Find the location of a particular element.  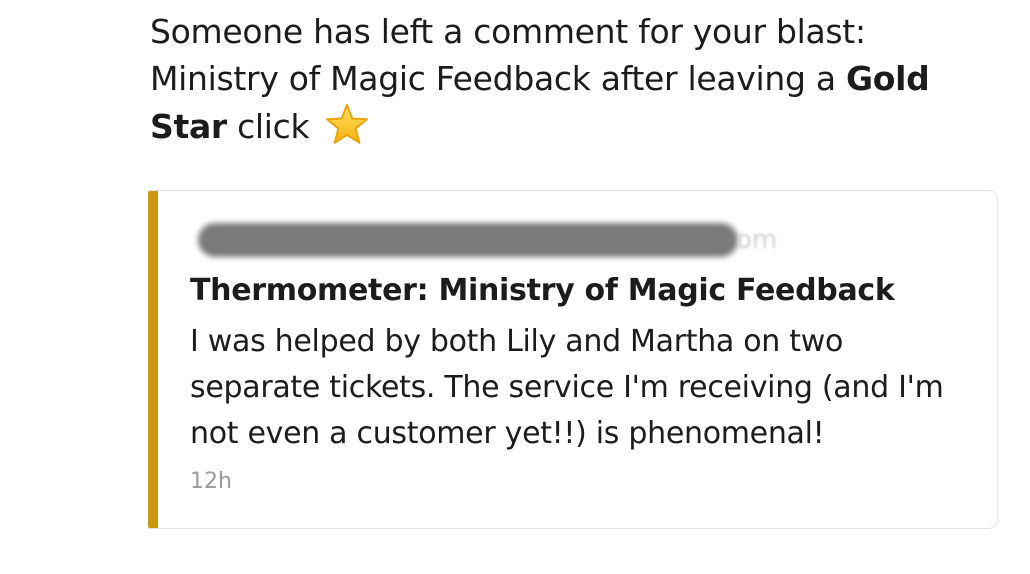

attachment-accent-bar is located at coordinates (153, 359).